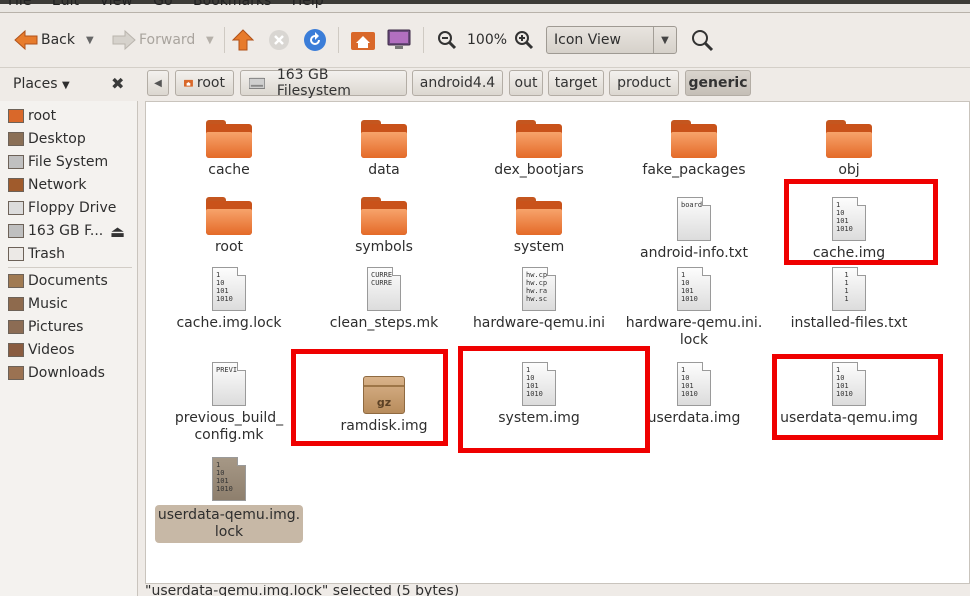 Image resolution: width=970 pixels, height=596 pixels. I want to click on sidebar-item-network: Network, so click(47, 185).